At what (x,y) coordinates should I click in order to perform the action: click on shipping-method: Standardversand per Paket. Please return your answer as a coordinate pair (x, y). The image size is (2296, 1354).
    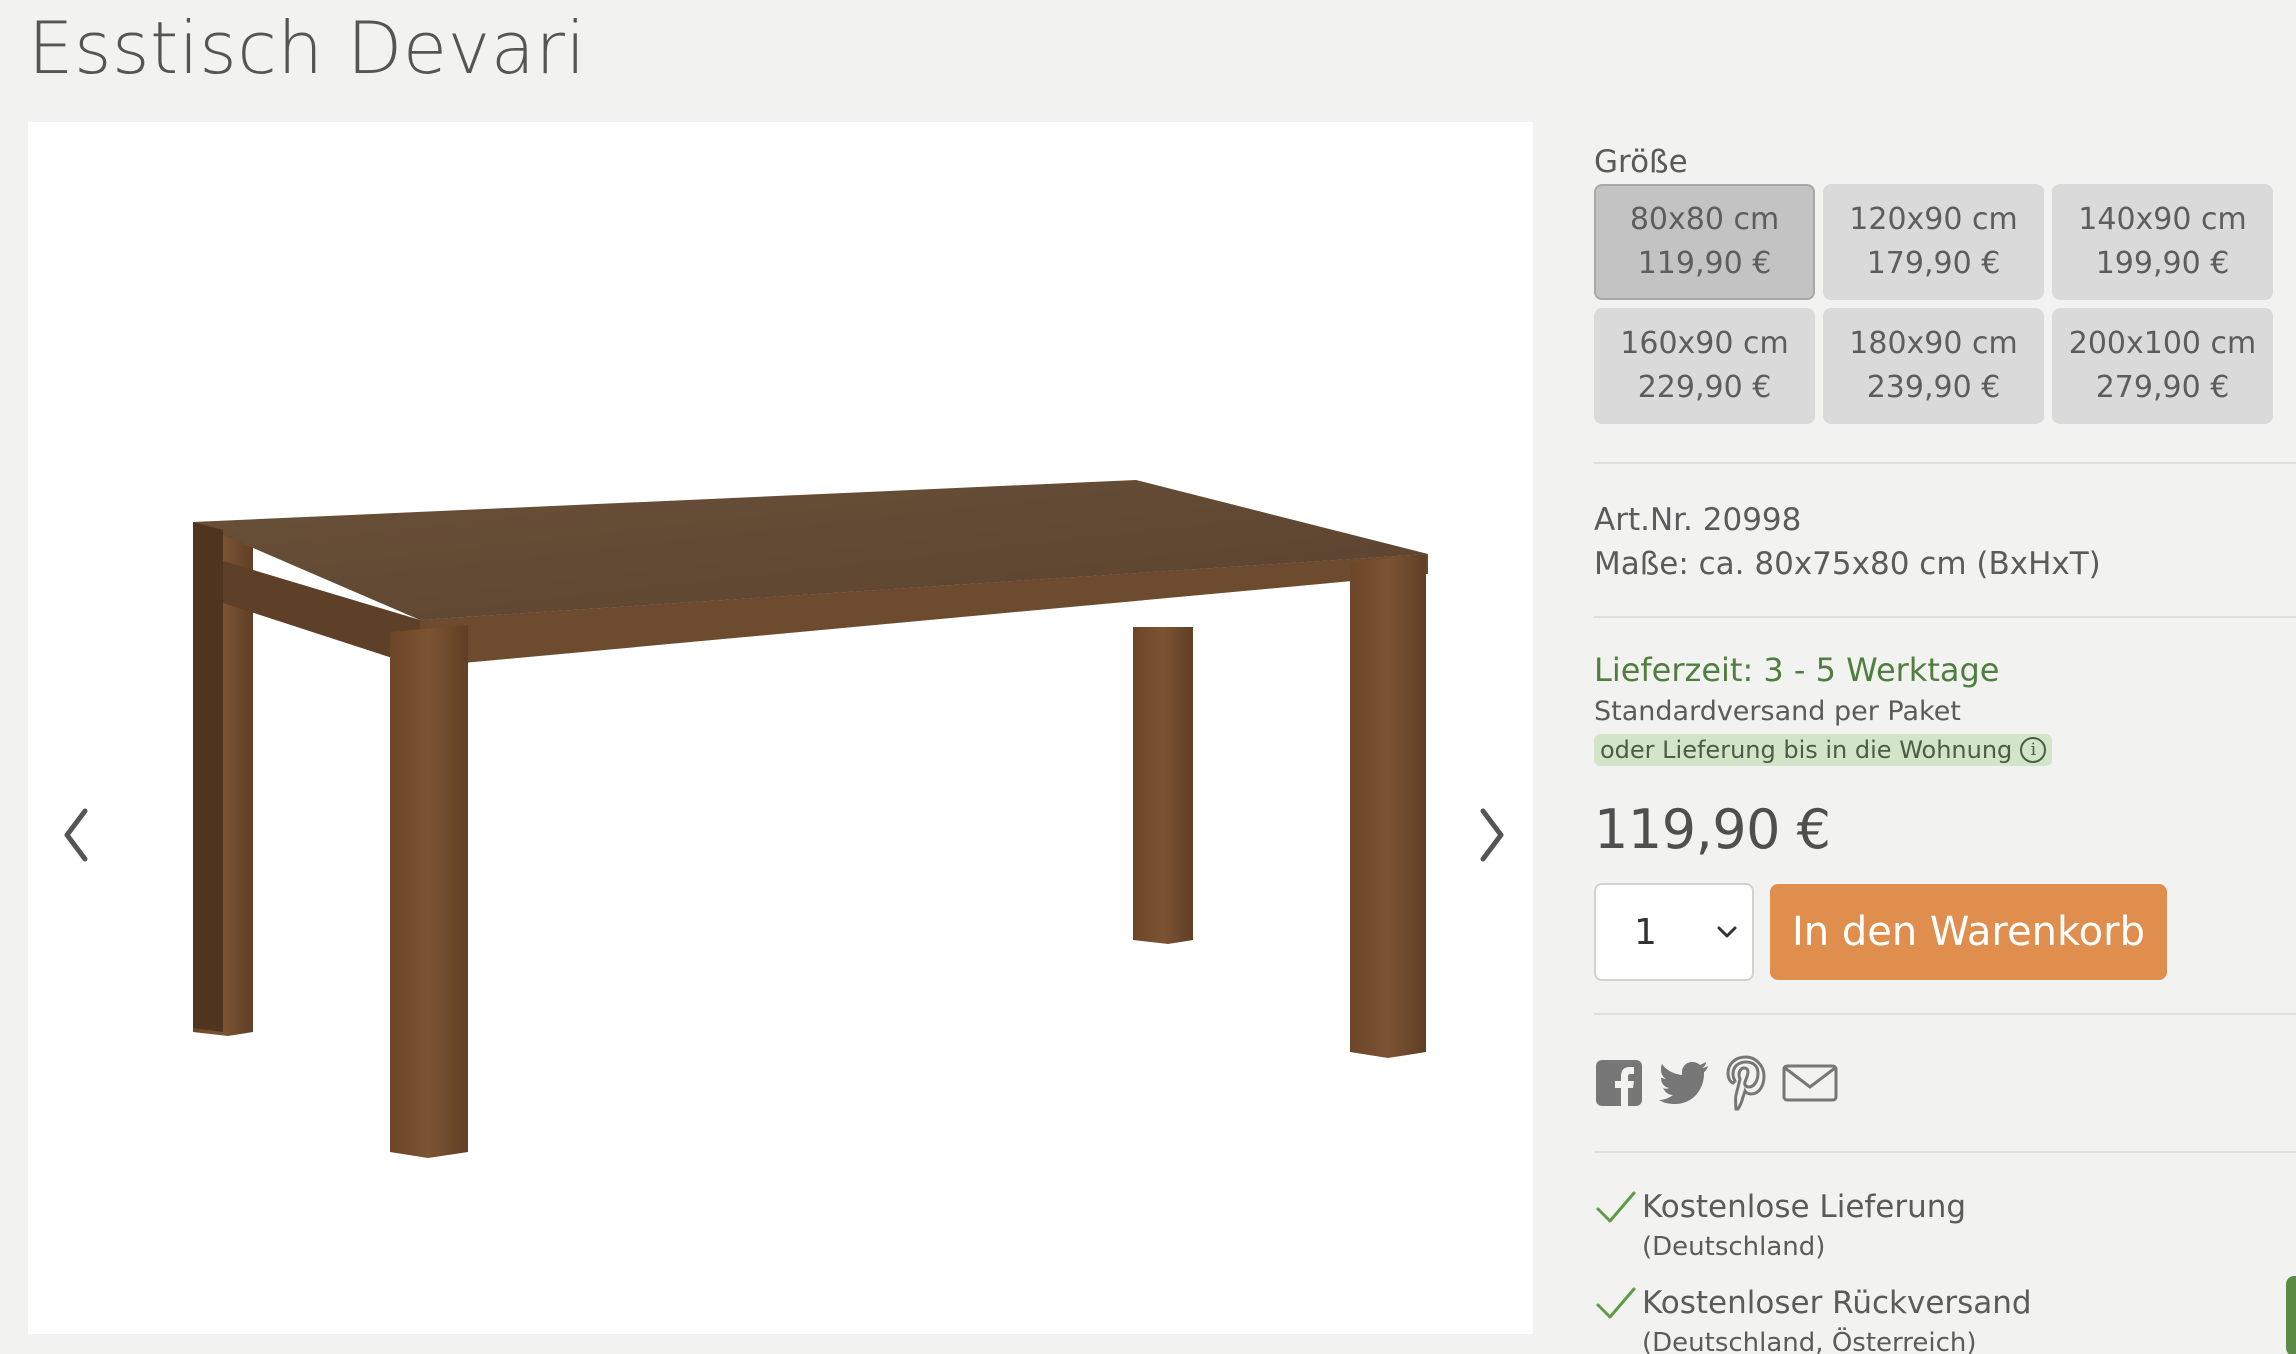
    Looking at the image, I should click on (1777, 711).